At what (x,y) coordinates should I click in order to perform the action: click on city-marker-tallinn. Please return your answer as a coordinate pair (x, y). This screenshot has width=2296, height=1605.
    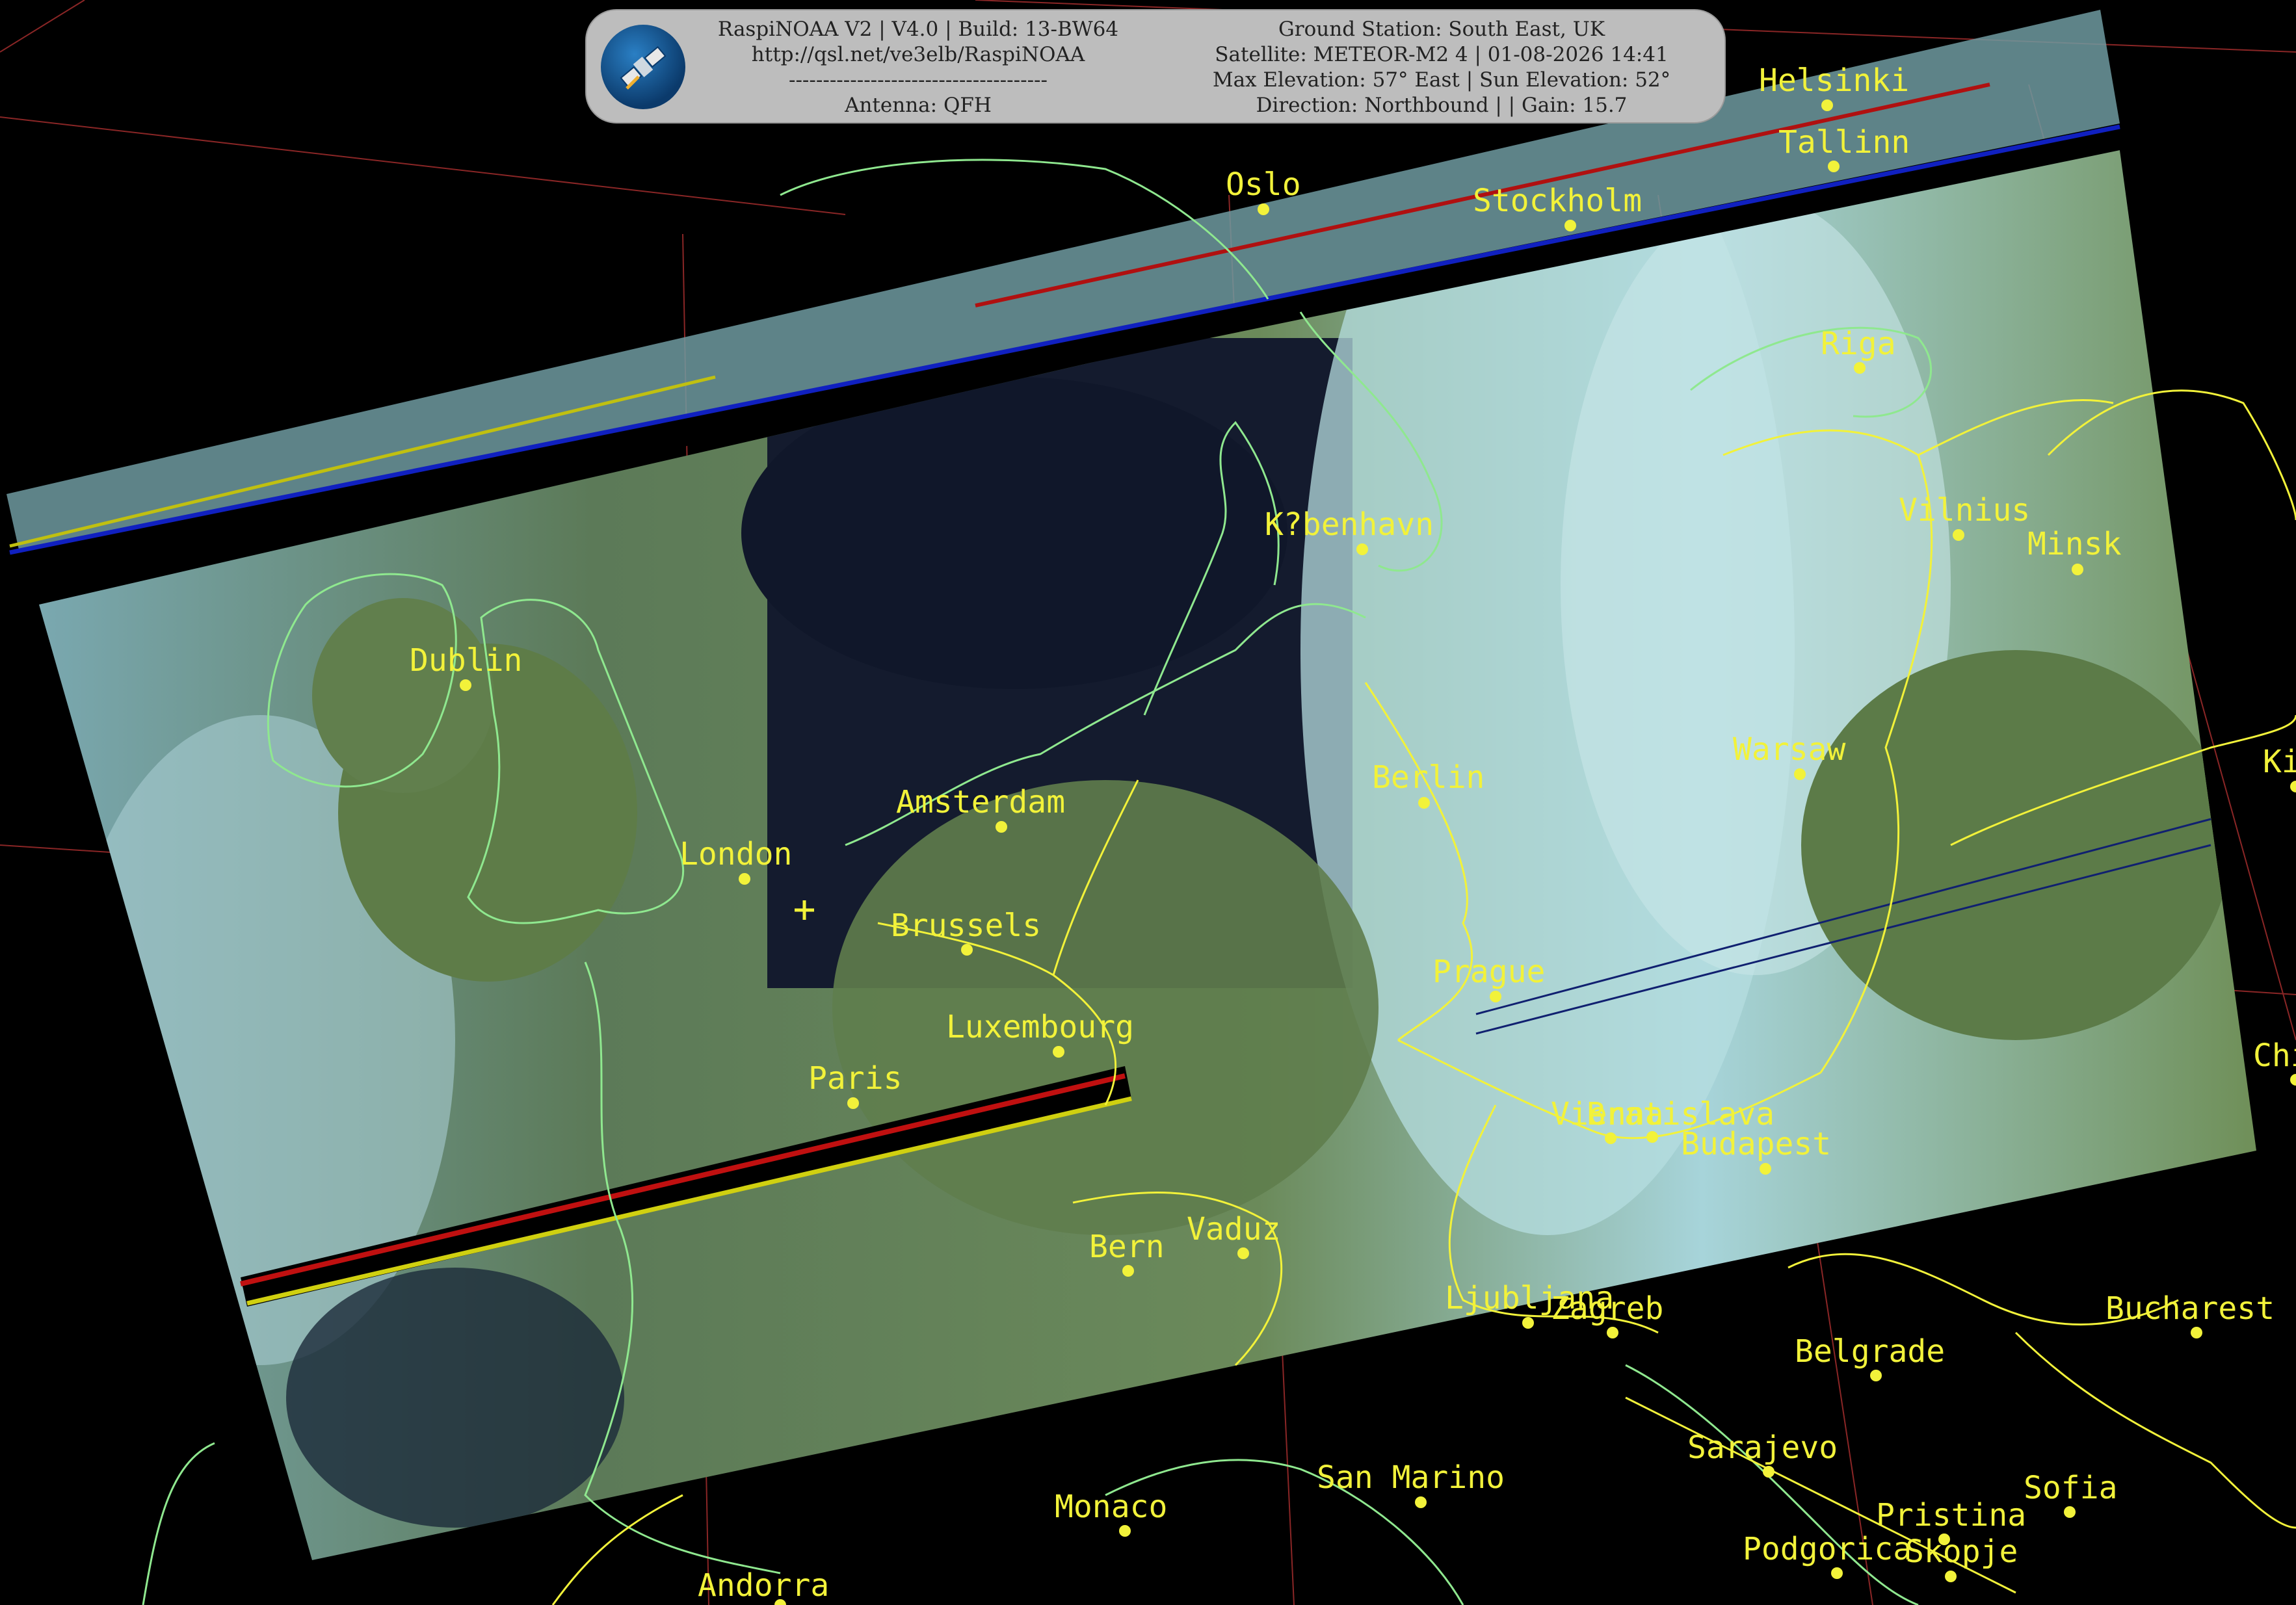
    Looking at the image, I should click on (1834, 166).